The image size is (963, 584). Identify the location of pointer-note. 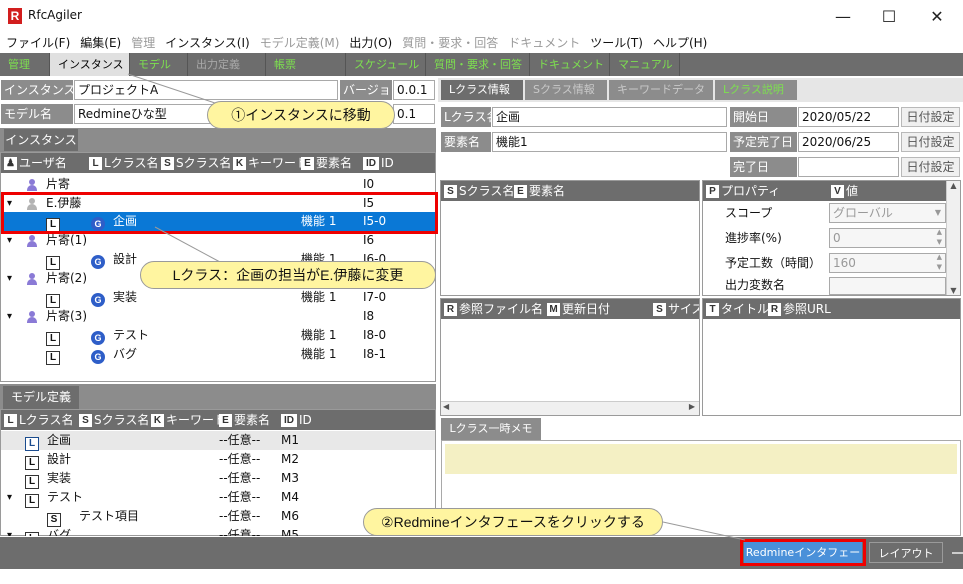
(187, 244).